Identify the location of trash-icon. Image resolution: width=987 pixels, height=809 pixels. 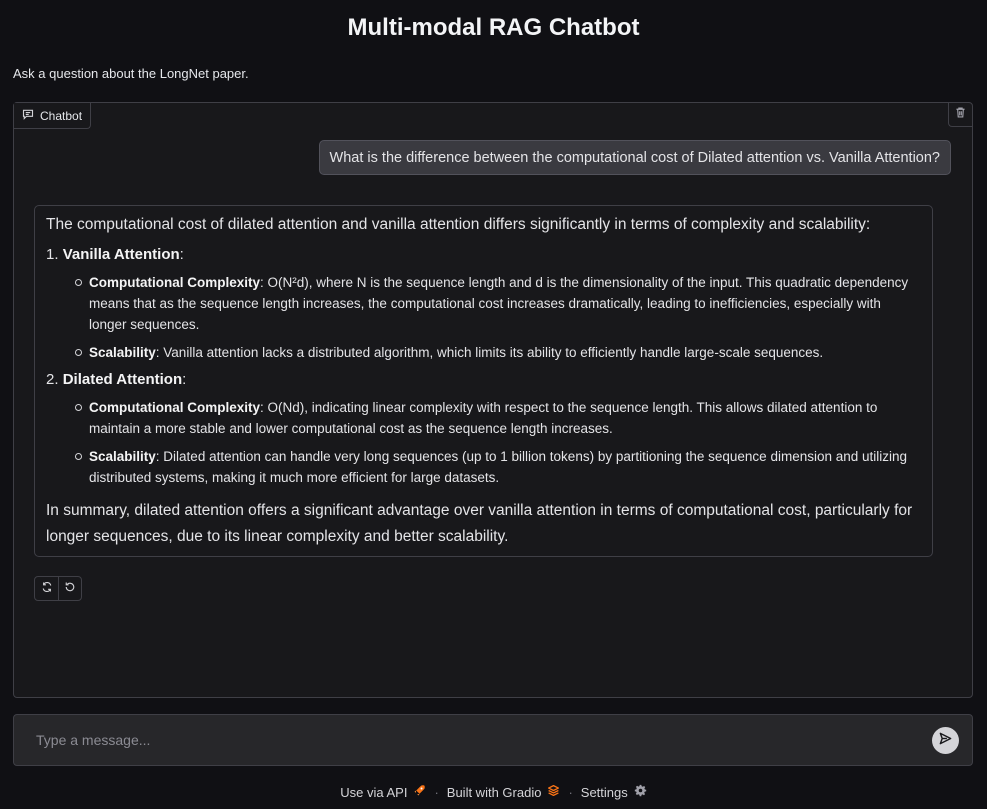
(960, 115).